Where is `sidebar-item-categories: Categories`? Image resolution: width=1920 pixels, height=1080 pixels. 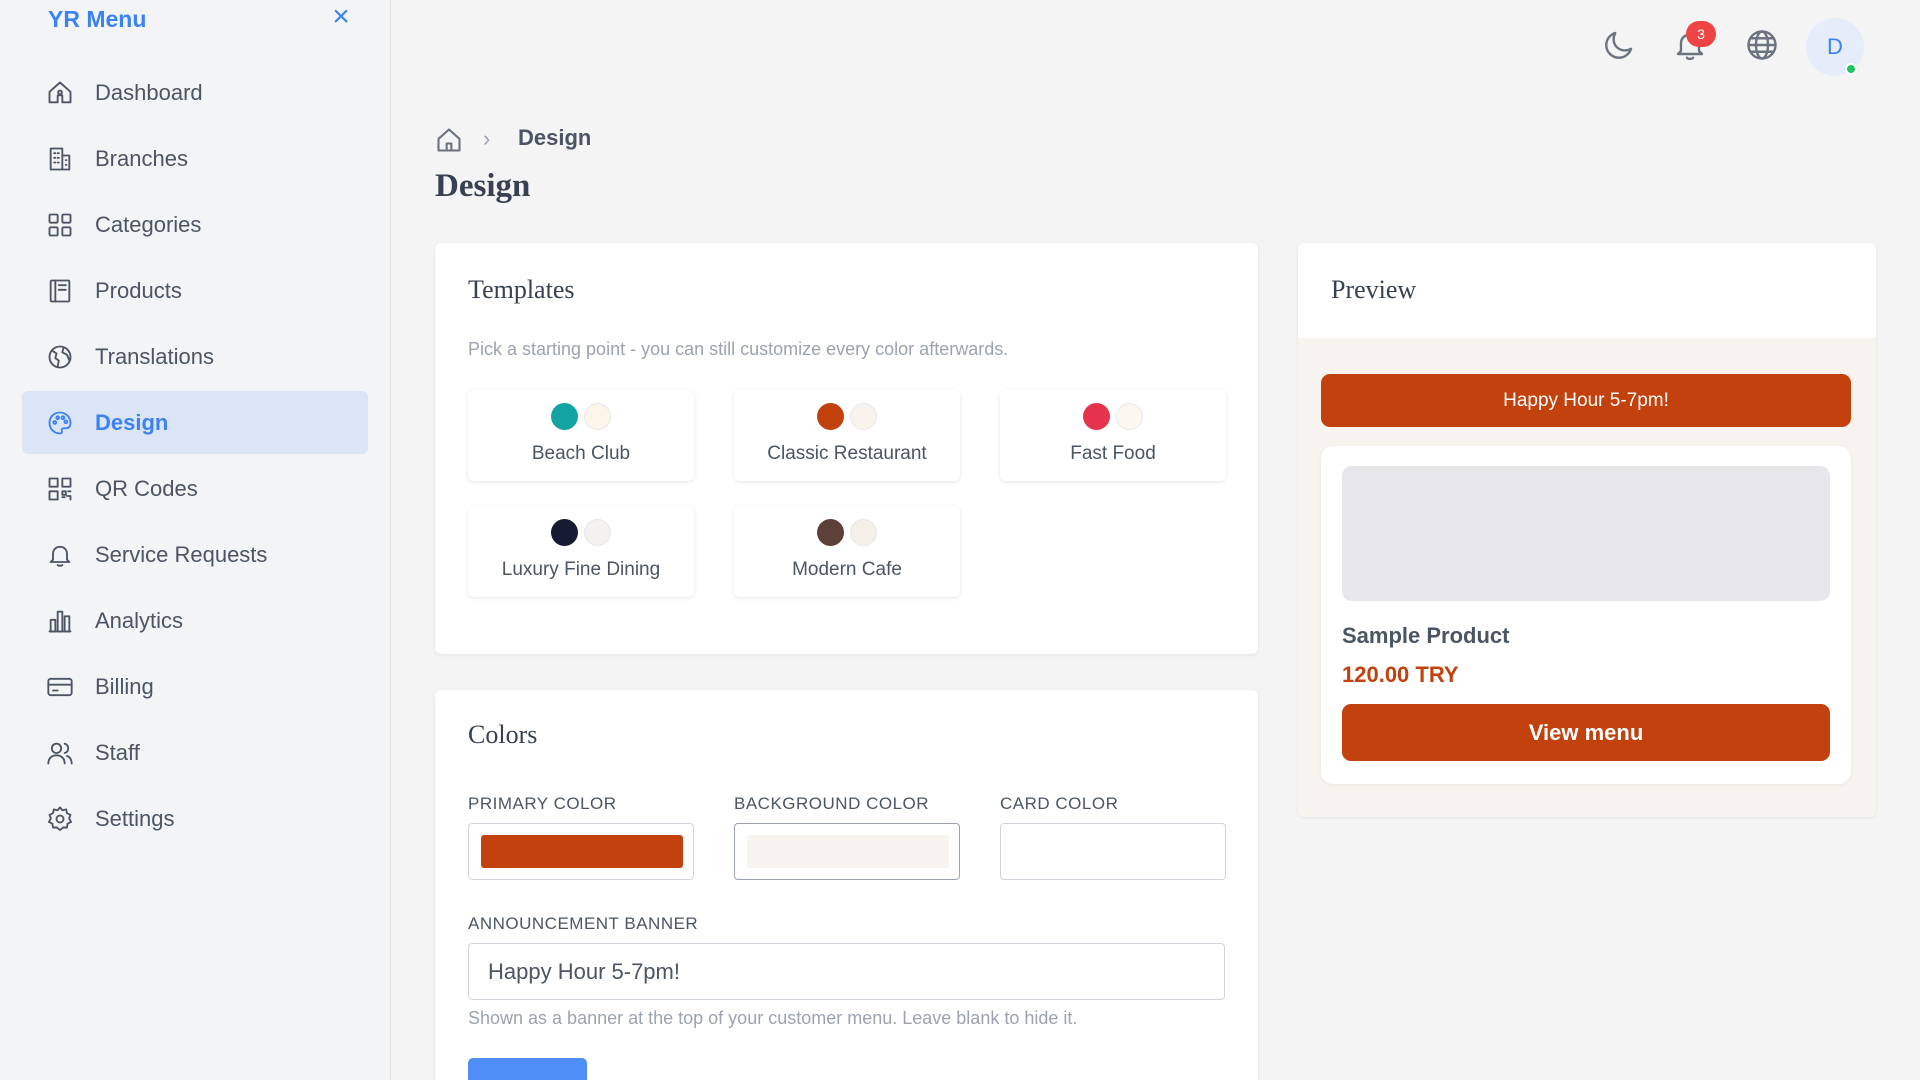
sidebar-item-categories: Categories is located at coordinates (195, 224).